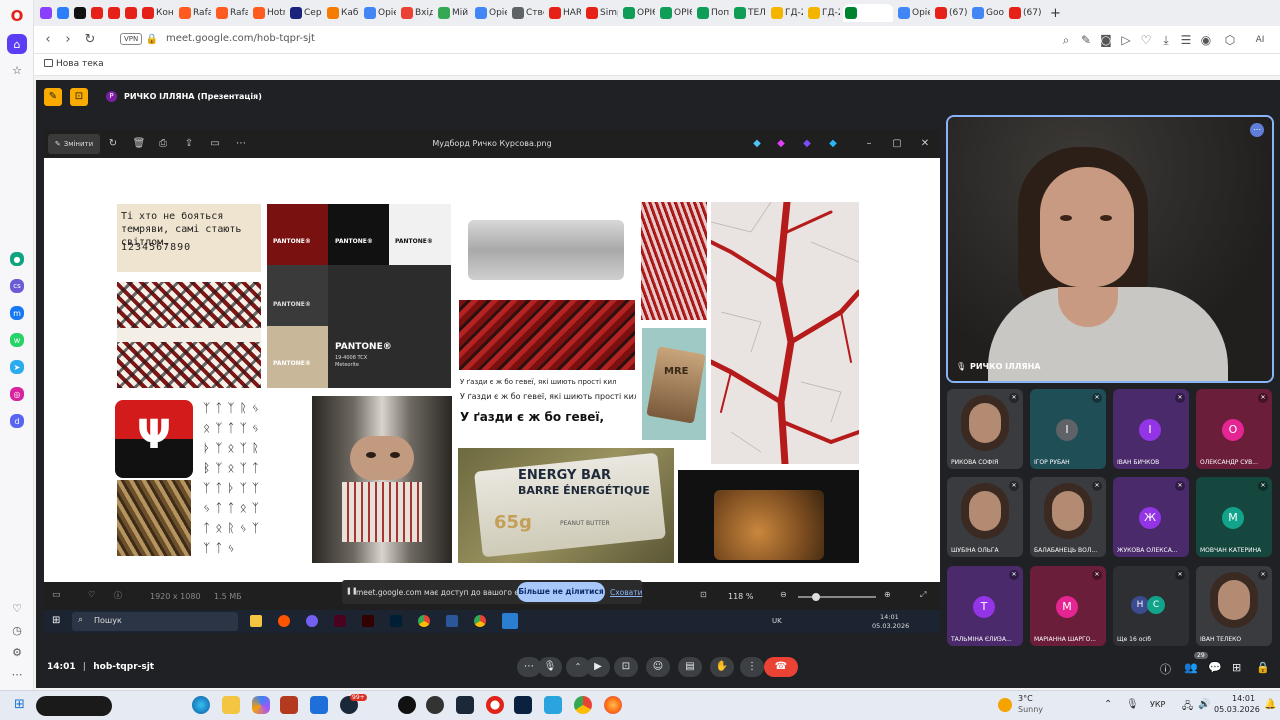  Describe the element at coordinates (1086, 40) in the screenshot. I see `edit-icon: ✎` at that location.